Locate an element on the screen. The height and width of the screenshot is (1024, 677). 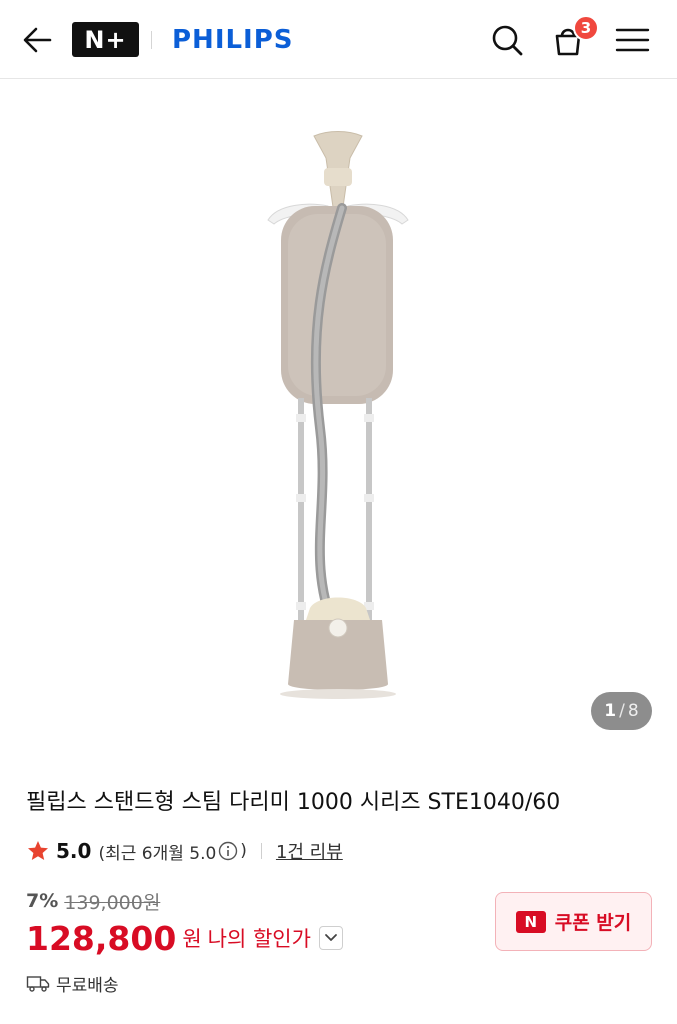
my-discount-label: 나의 할인가 is located at coordinates (259, 938).